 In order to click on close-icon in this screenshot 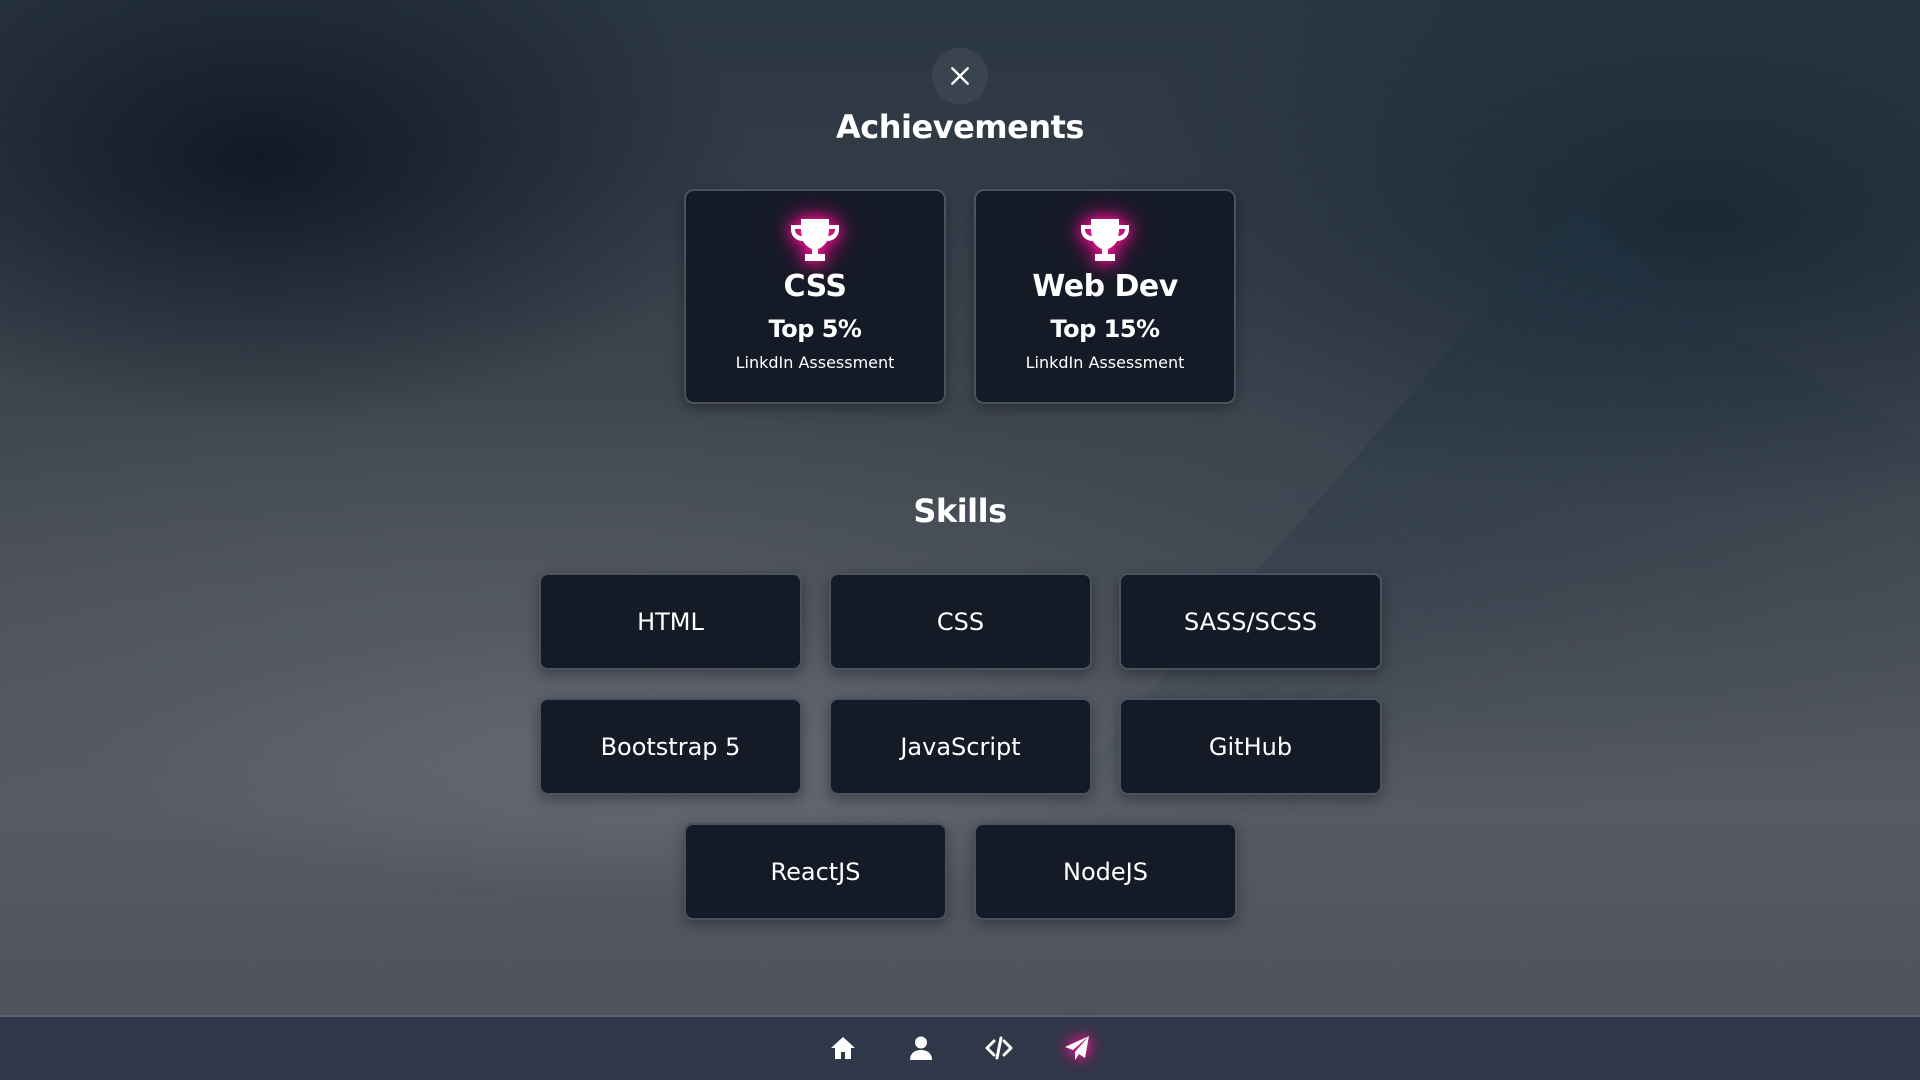, I will do `click(960, 76)`.